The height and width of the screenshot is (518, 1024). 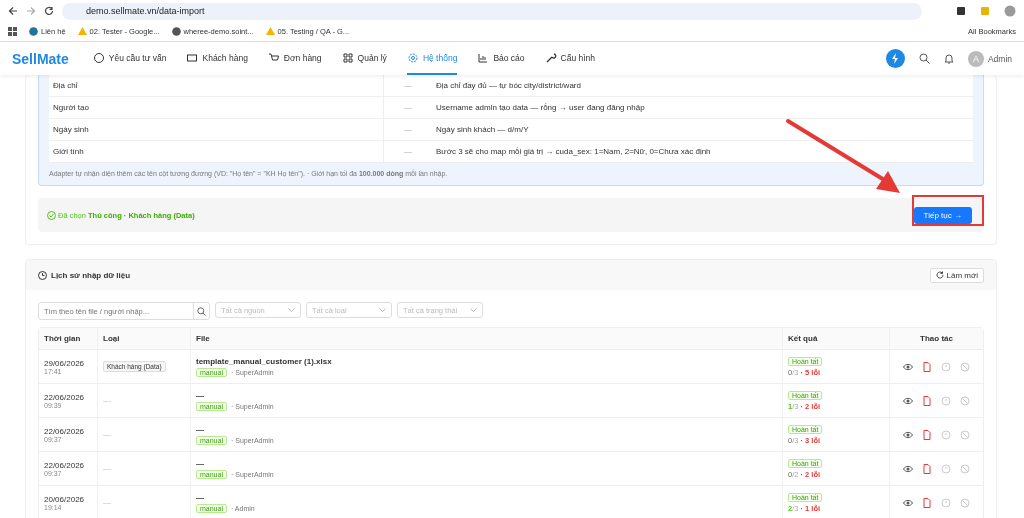 What do you see at coordinates (957, 275) in the screenshot?
I see `refresh-button: Làm mới` at bounding box center [957, 275].